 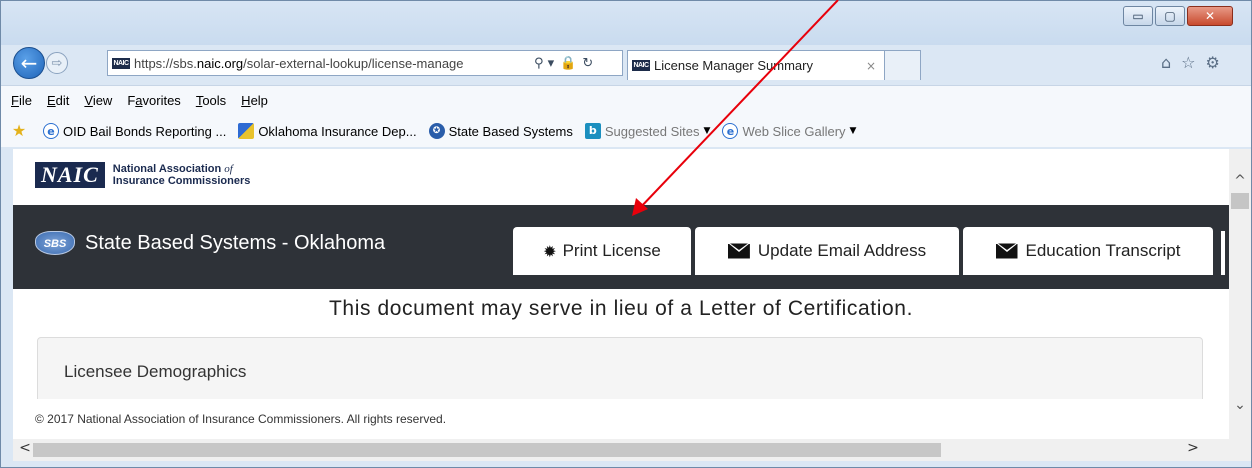 I want to click on horizontal-scroll-thumb, so click(x=487, y=450).